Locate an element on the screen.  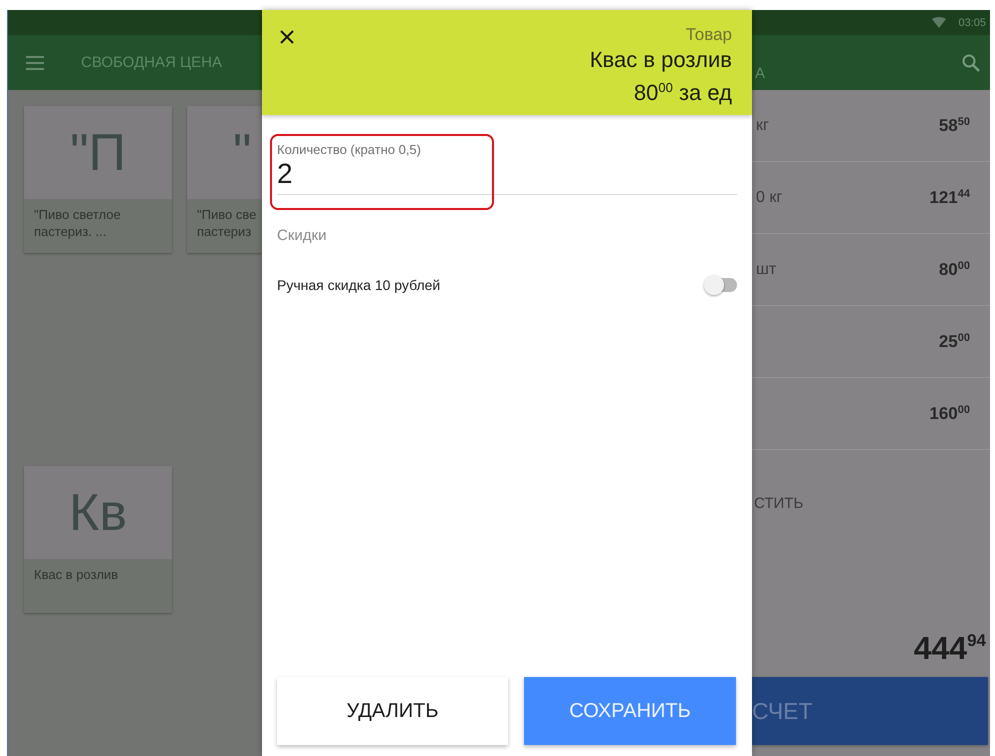
discount-label: Ручная скидка 10 рублей is located at coordinates (358, 285).